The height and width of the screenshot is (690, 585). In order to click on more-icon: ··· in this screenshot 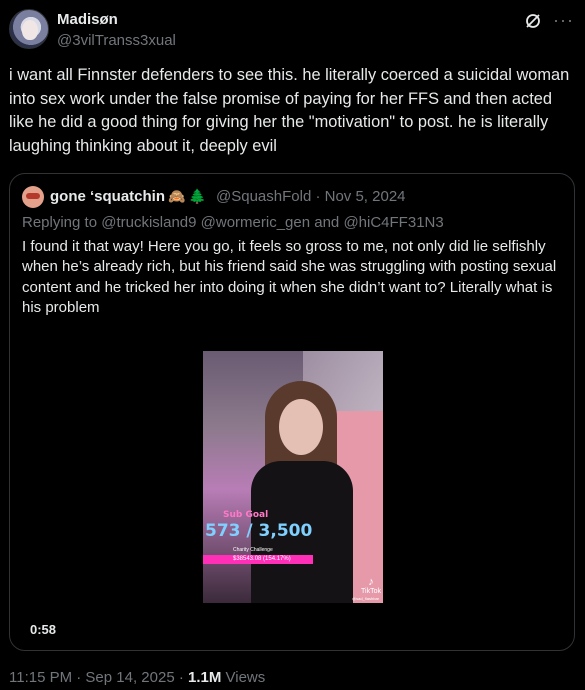, I will do `click(563, 20)`.